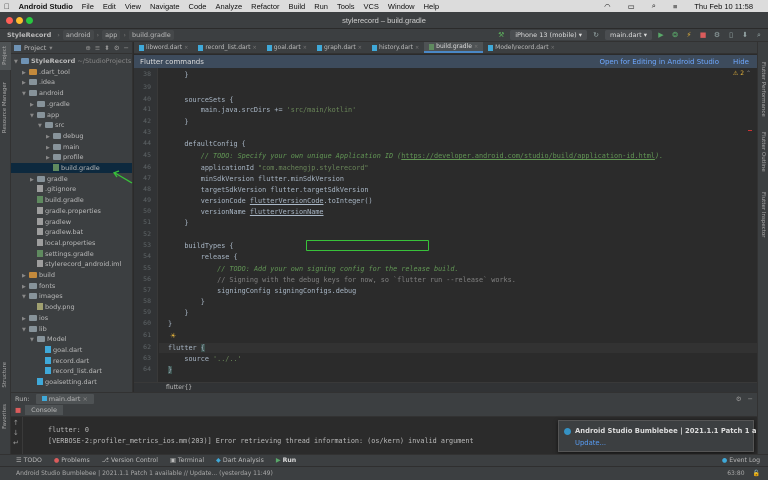 Image resolution: width=768 pixels, height=480 pixels. What do you see at coordinates (731, 35) in the screenshot?
I see `device-manager-icon: ▯` at bounding box center [731, 35].